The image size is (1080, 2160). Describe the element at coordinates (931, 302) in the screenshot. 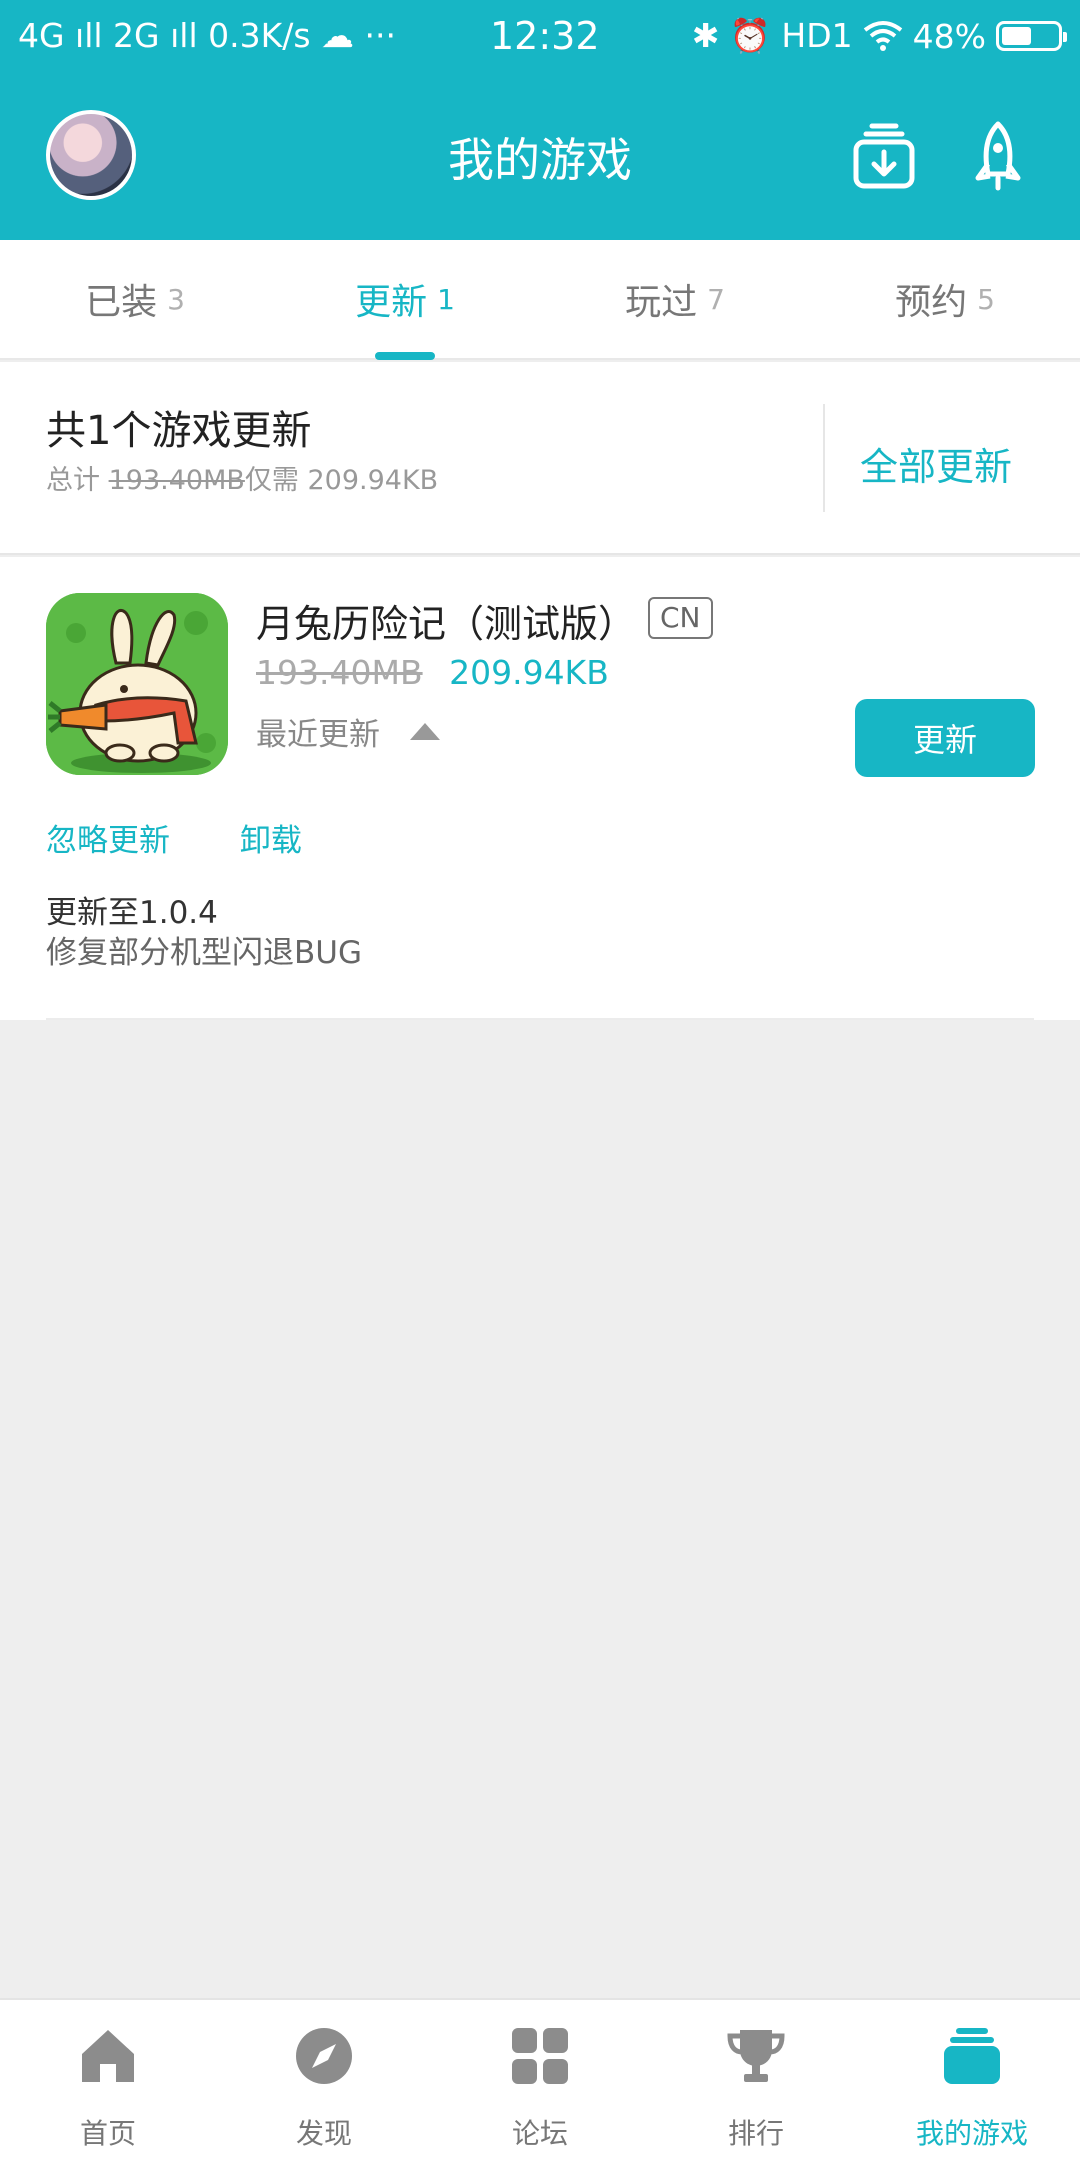

I see `tab-label: 预约` at that location.